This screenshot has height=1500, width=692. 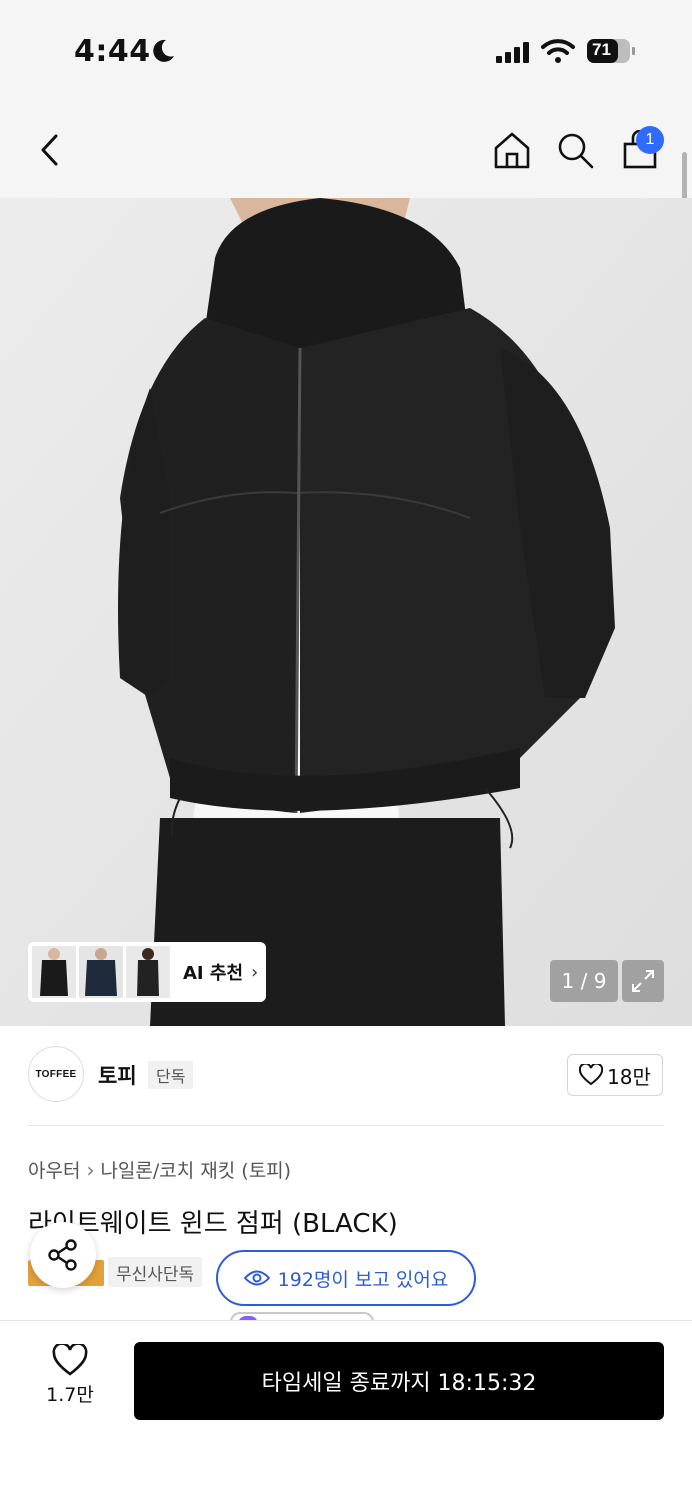 What do you see at coordinates (346, 1125) in the screenshot?
I see `divider` at bounding box center [346, 1125].